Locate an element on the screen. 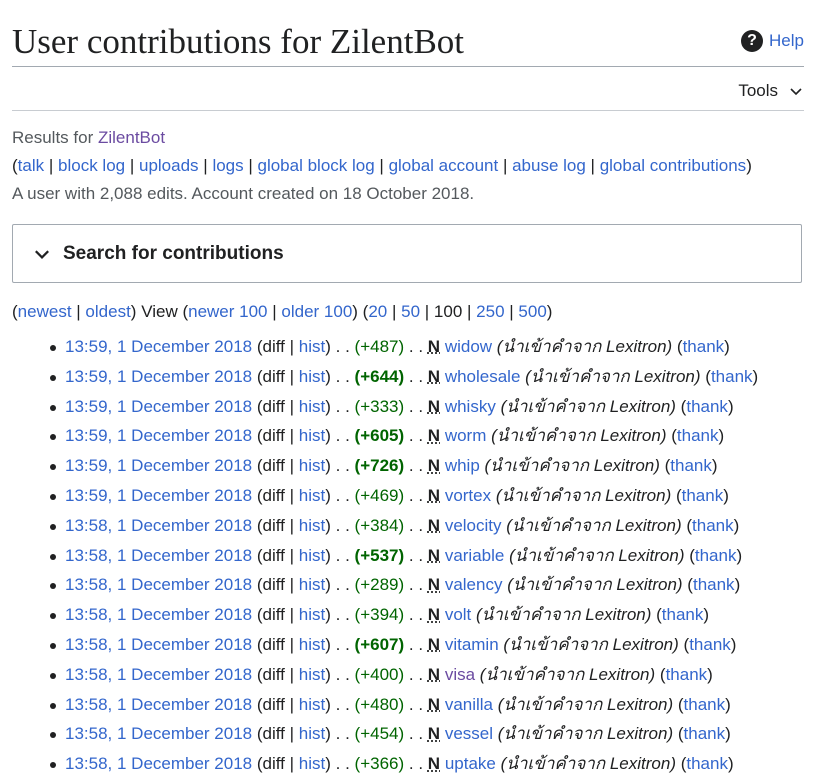  size-change: (+644) is located at coordinates (379, 376).